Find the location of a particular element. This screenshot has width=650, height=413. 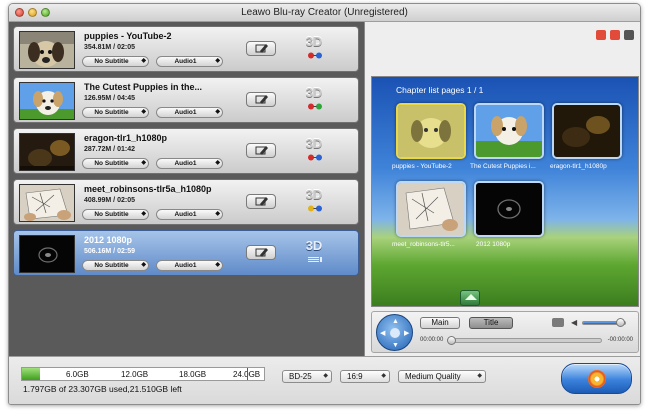

menu-home-button is located at coordinates (470, 298).